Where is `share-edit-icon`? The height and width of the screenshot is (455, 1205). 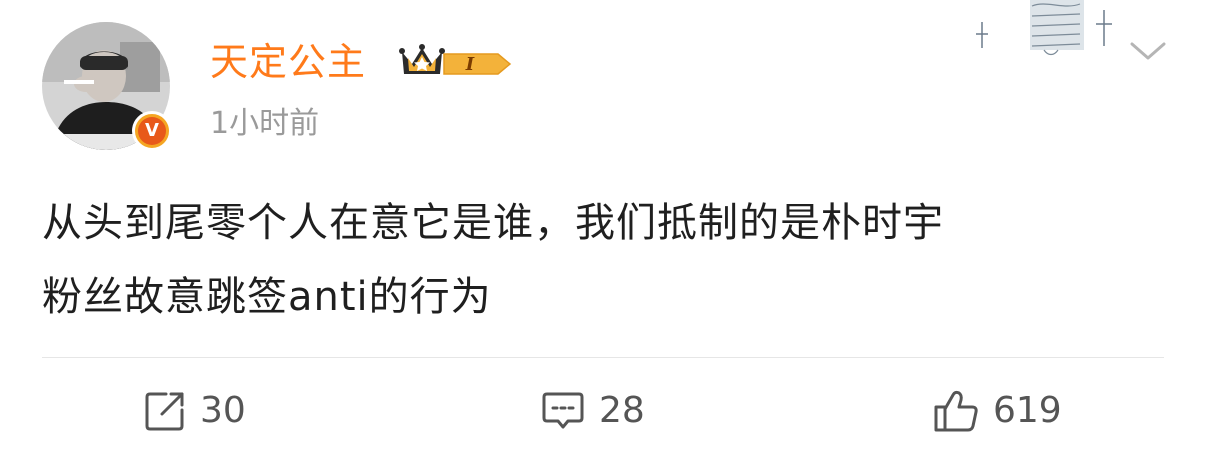 share-edit-icon is located at coordinates (164, 411).